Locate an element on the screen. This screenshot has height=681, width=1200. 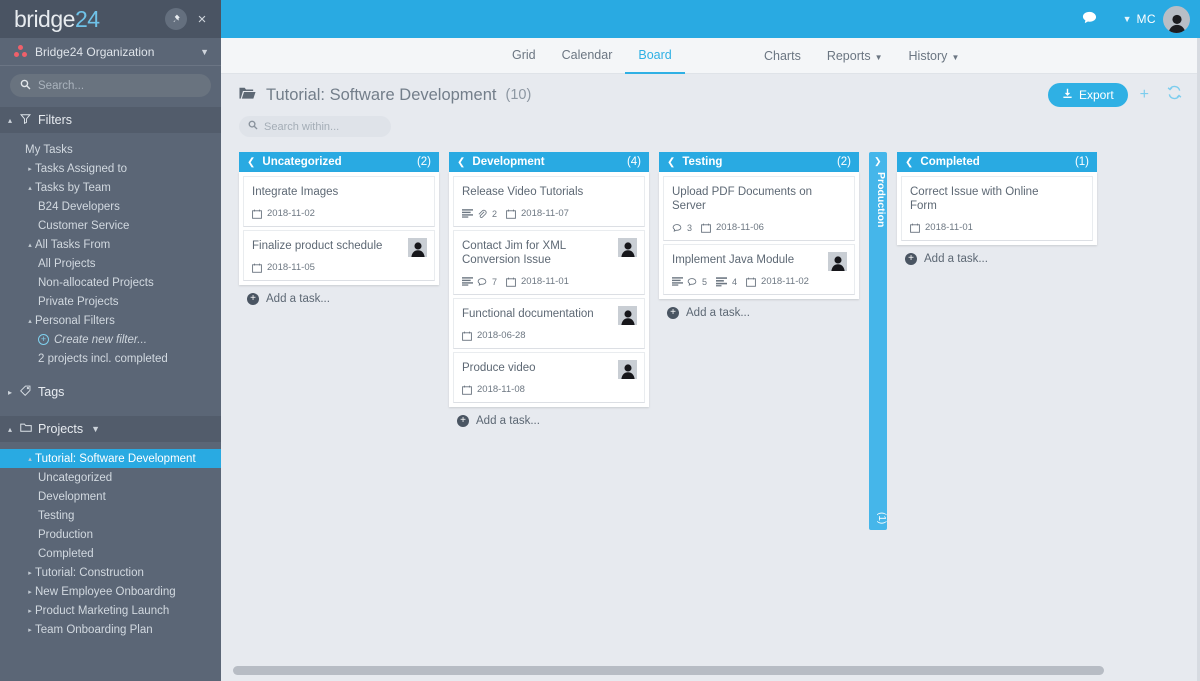
task-card: Finalize product schedule 2018-11-05 is located at coordinates (339, 255).